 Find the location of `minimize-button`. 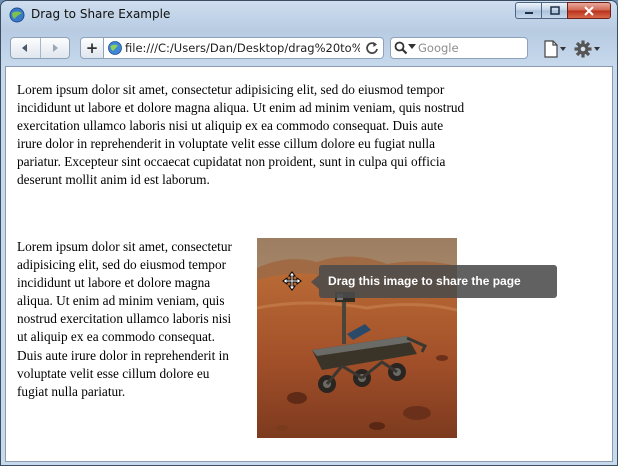

minimize-button is located at coordinates (528, 10).